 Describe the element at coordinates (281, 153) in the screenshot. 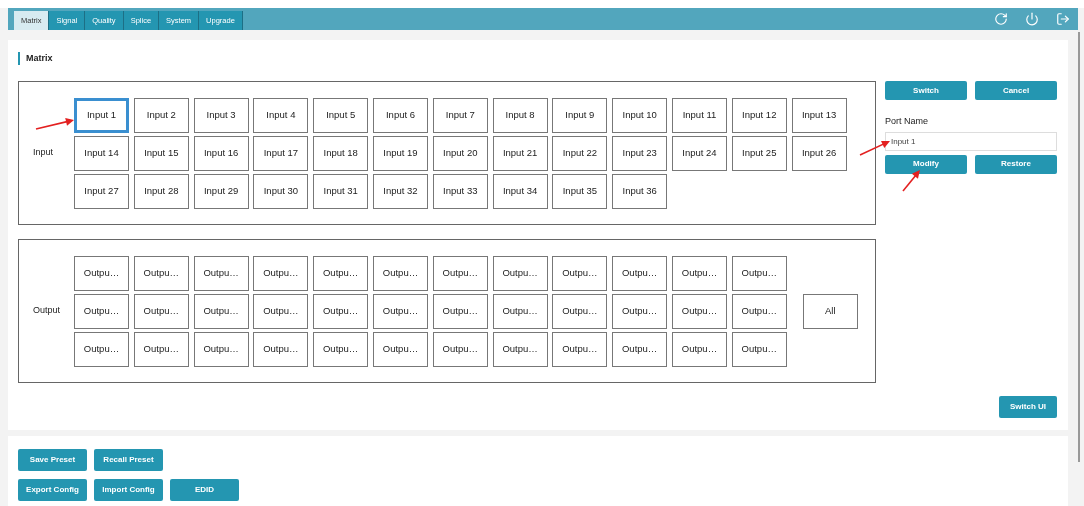

I see `port-button: Input 17` at that location.